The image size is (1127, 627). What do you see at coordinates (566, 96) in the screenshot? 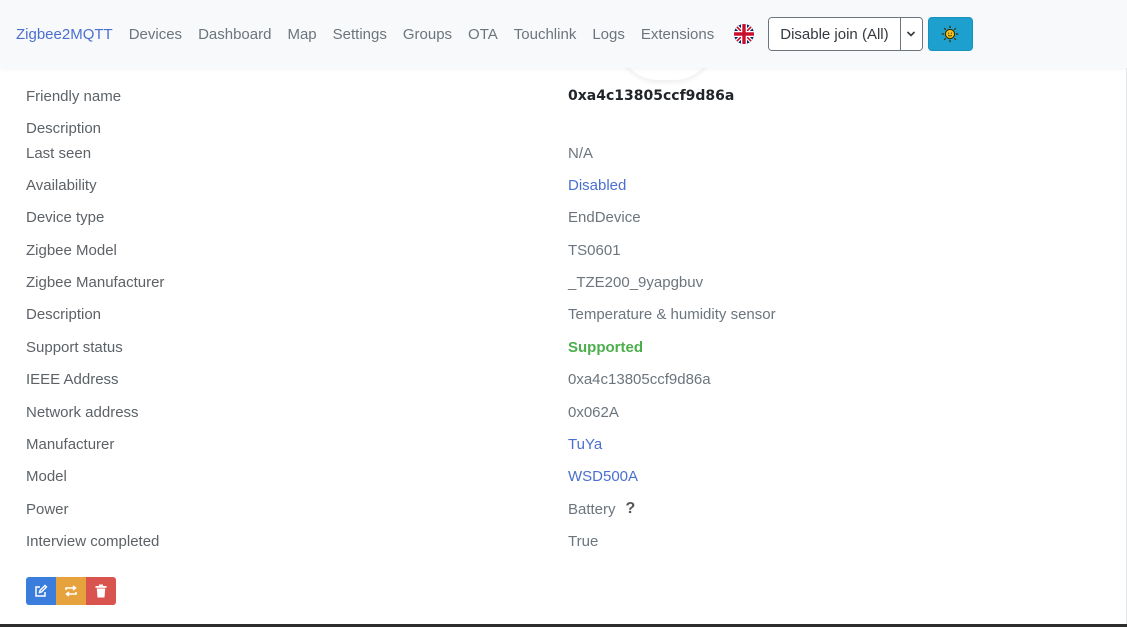
I see `detail-row-friendly-name: Friendly name 0xa4c13805ccf9d86a` at bounding box center [566, 96].